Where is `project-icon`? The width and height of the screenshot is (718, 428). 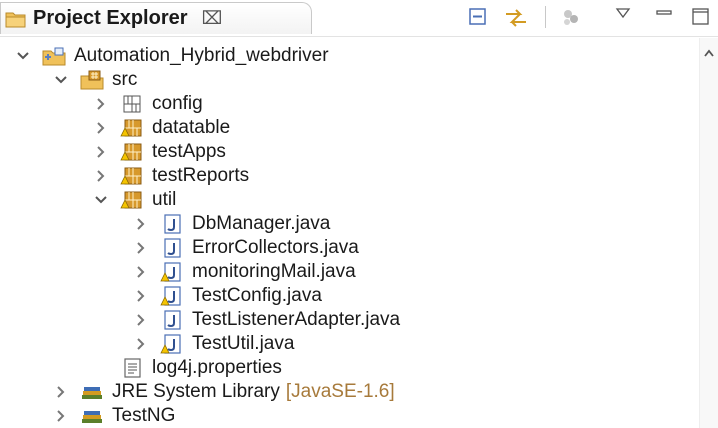 project-icon is located at coordinates (54, 56).